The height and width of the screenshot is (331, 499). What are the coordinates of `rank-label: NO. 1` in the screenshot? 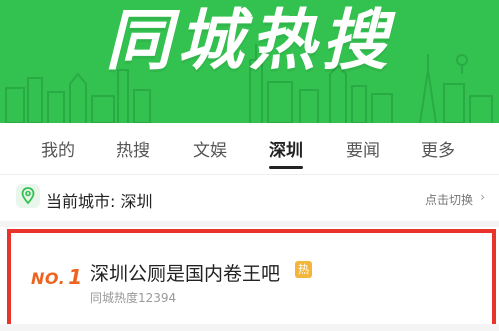 It's located at (57, 277).